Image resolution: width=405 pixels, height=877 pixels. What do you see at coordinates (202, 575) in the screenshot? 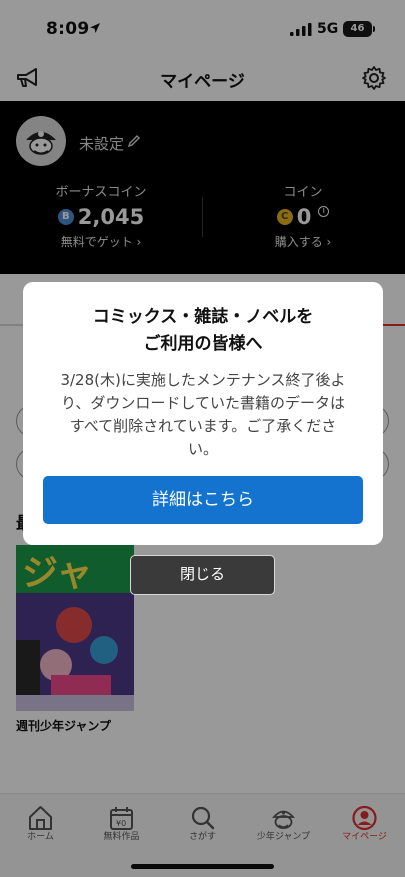
I see `close-button: 閉じる` at bounding box center [202, 575].